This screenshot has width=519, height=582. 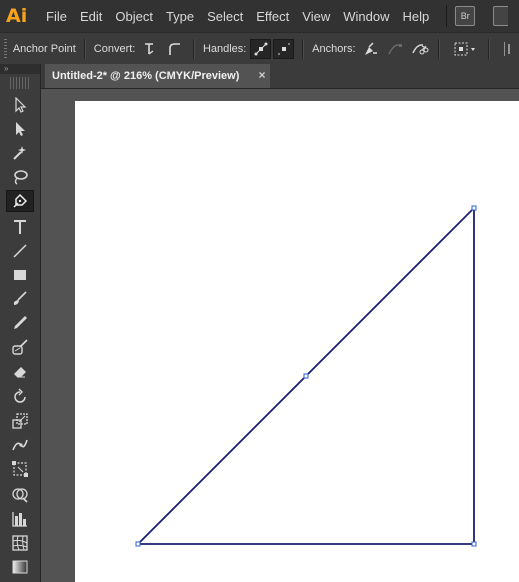 I want to click on pen-tool-icon, so click(x=20, y=201).